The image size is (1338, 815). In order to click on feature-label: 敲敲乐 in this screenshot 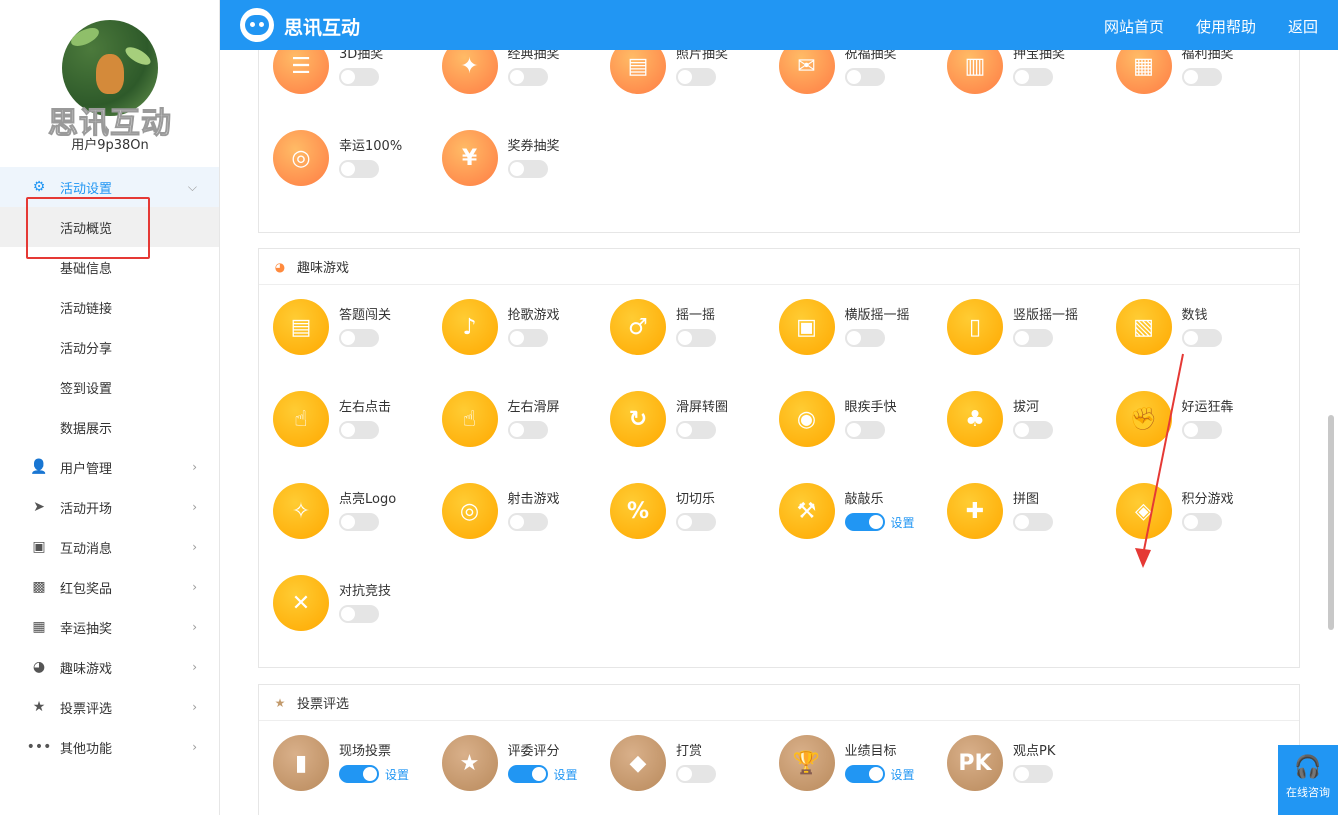, I will do `click(864, 499)`.